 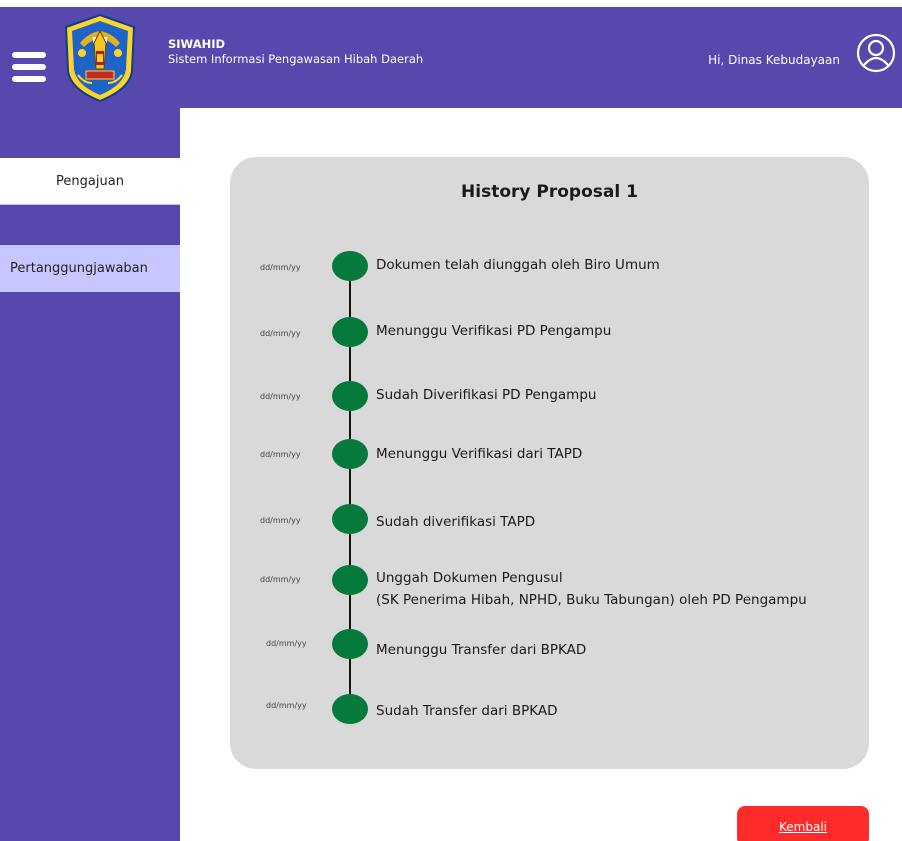 What do you see at coordinates (90, 181) in the screenshot?
I see `sidebar-item-pengajuan: Pengajuan` at bounding box center [90, 181].